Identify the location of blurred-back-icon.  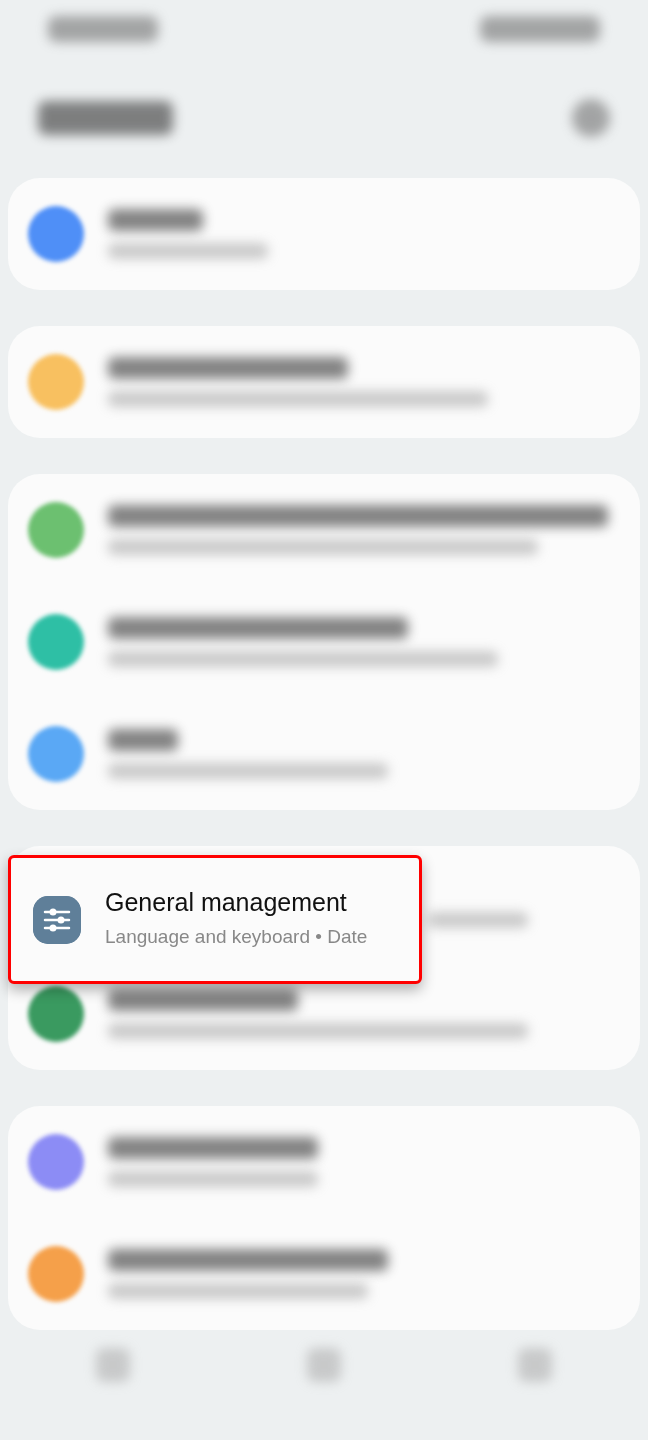
(534, 1365).